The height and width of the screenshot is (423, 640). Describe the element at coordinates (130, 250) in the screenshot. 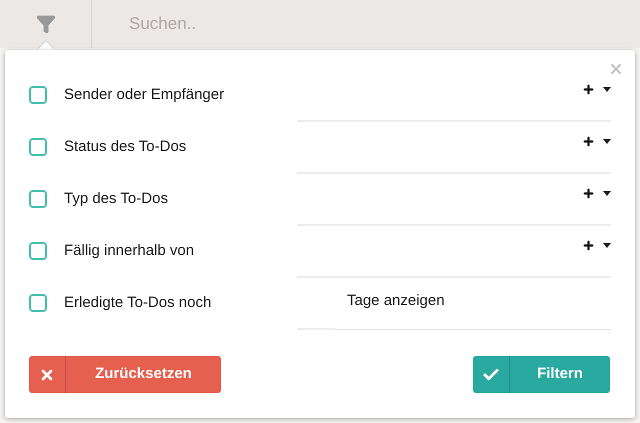

I see `filter-label: Fällig innerhalb von` at that location.